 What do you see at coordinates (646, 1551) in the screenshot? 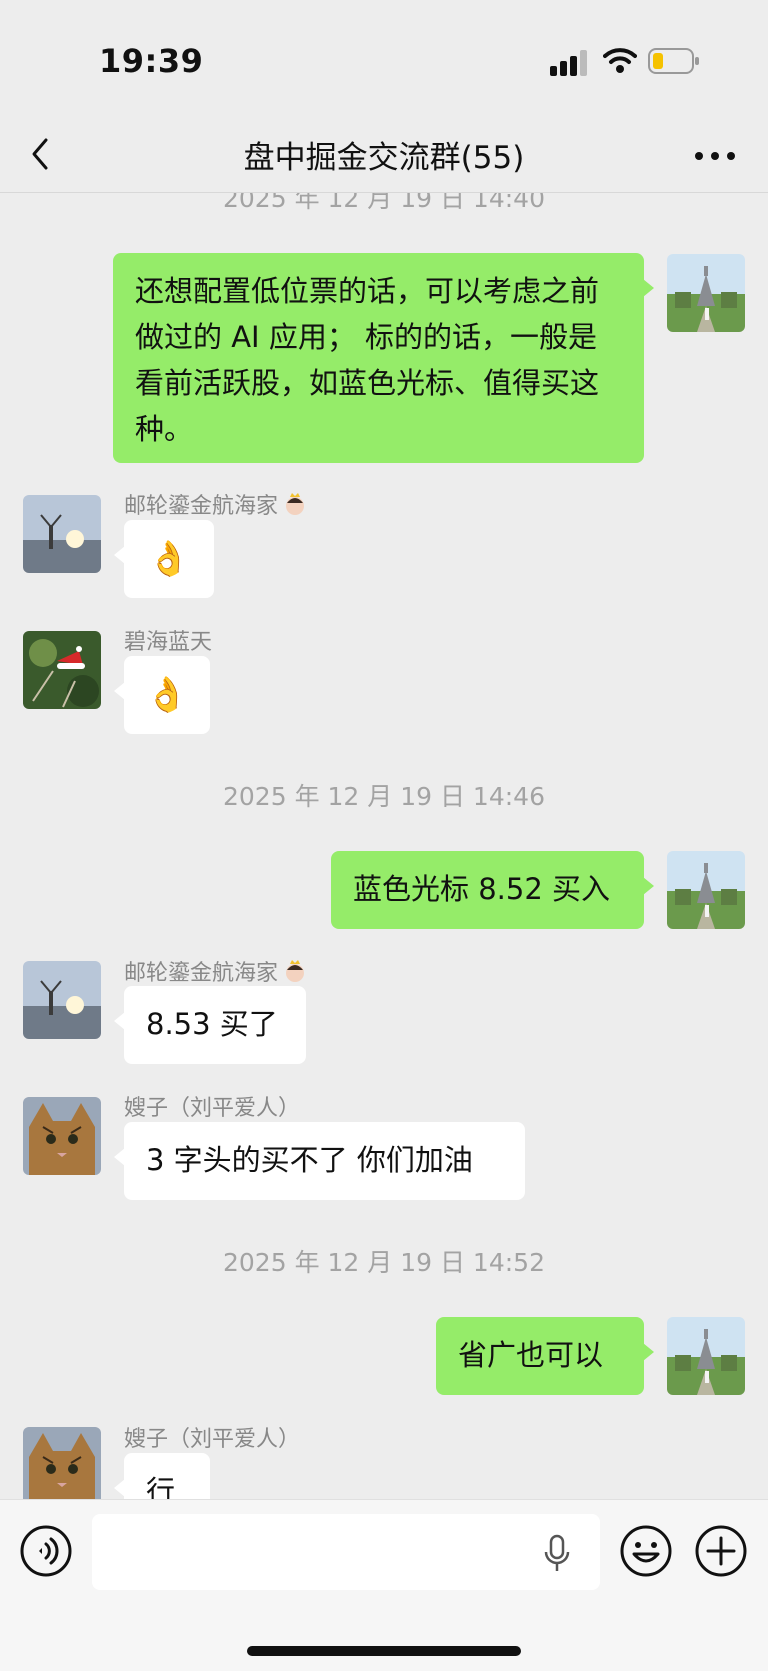
I see `smiley-icon` at bounding box center [646, 1551].